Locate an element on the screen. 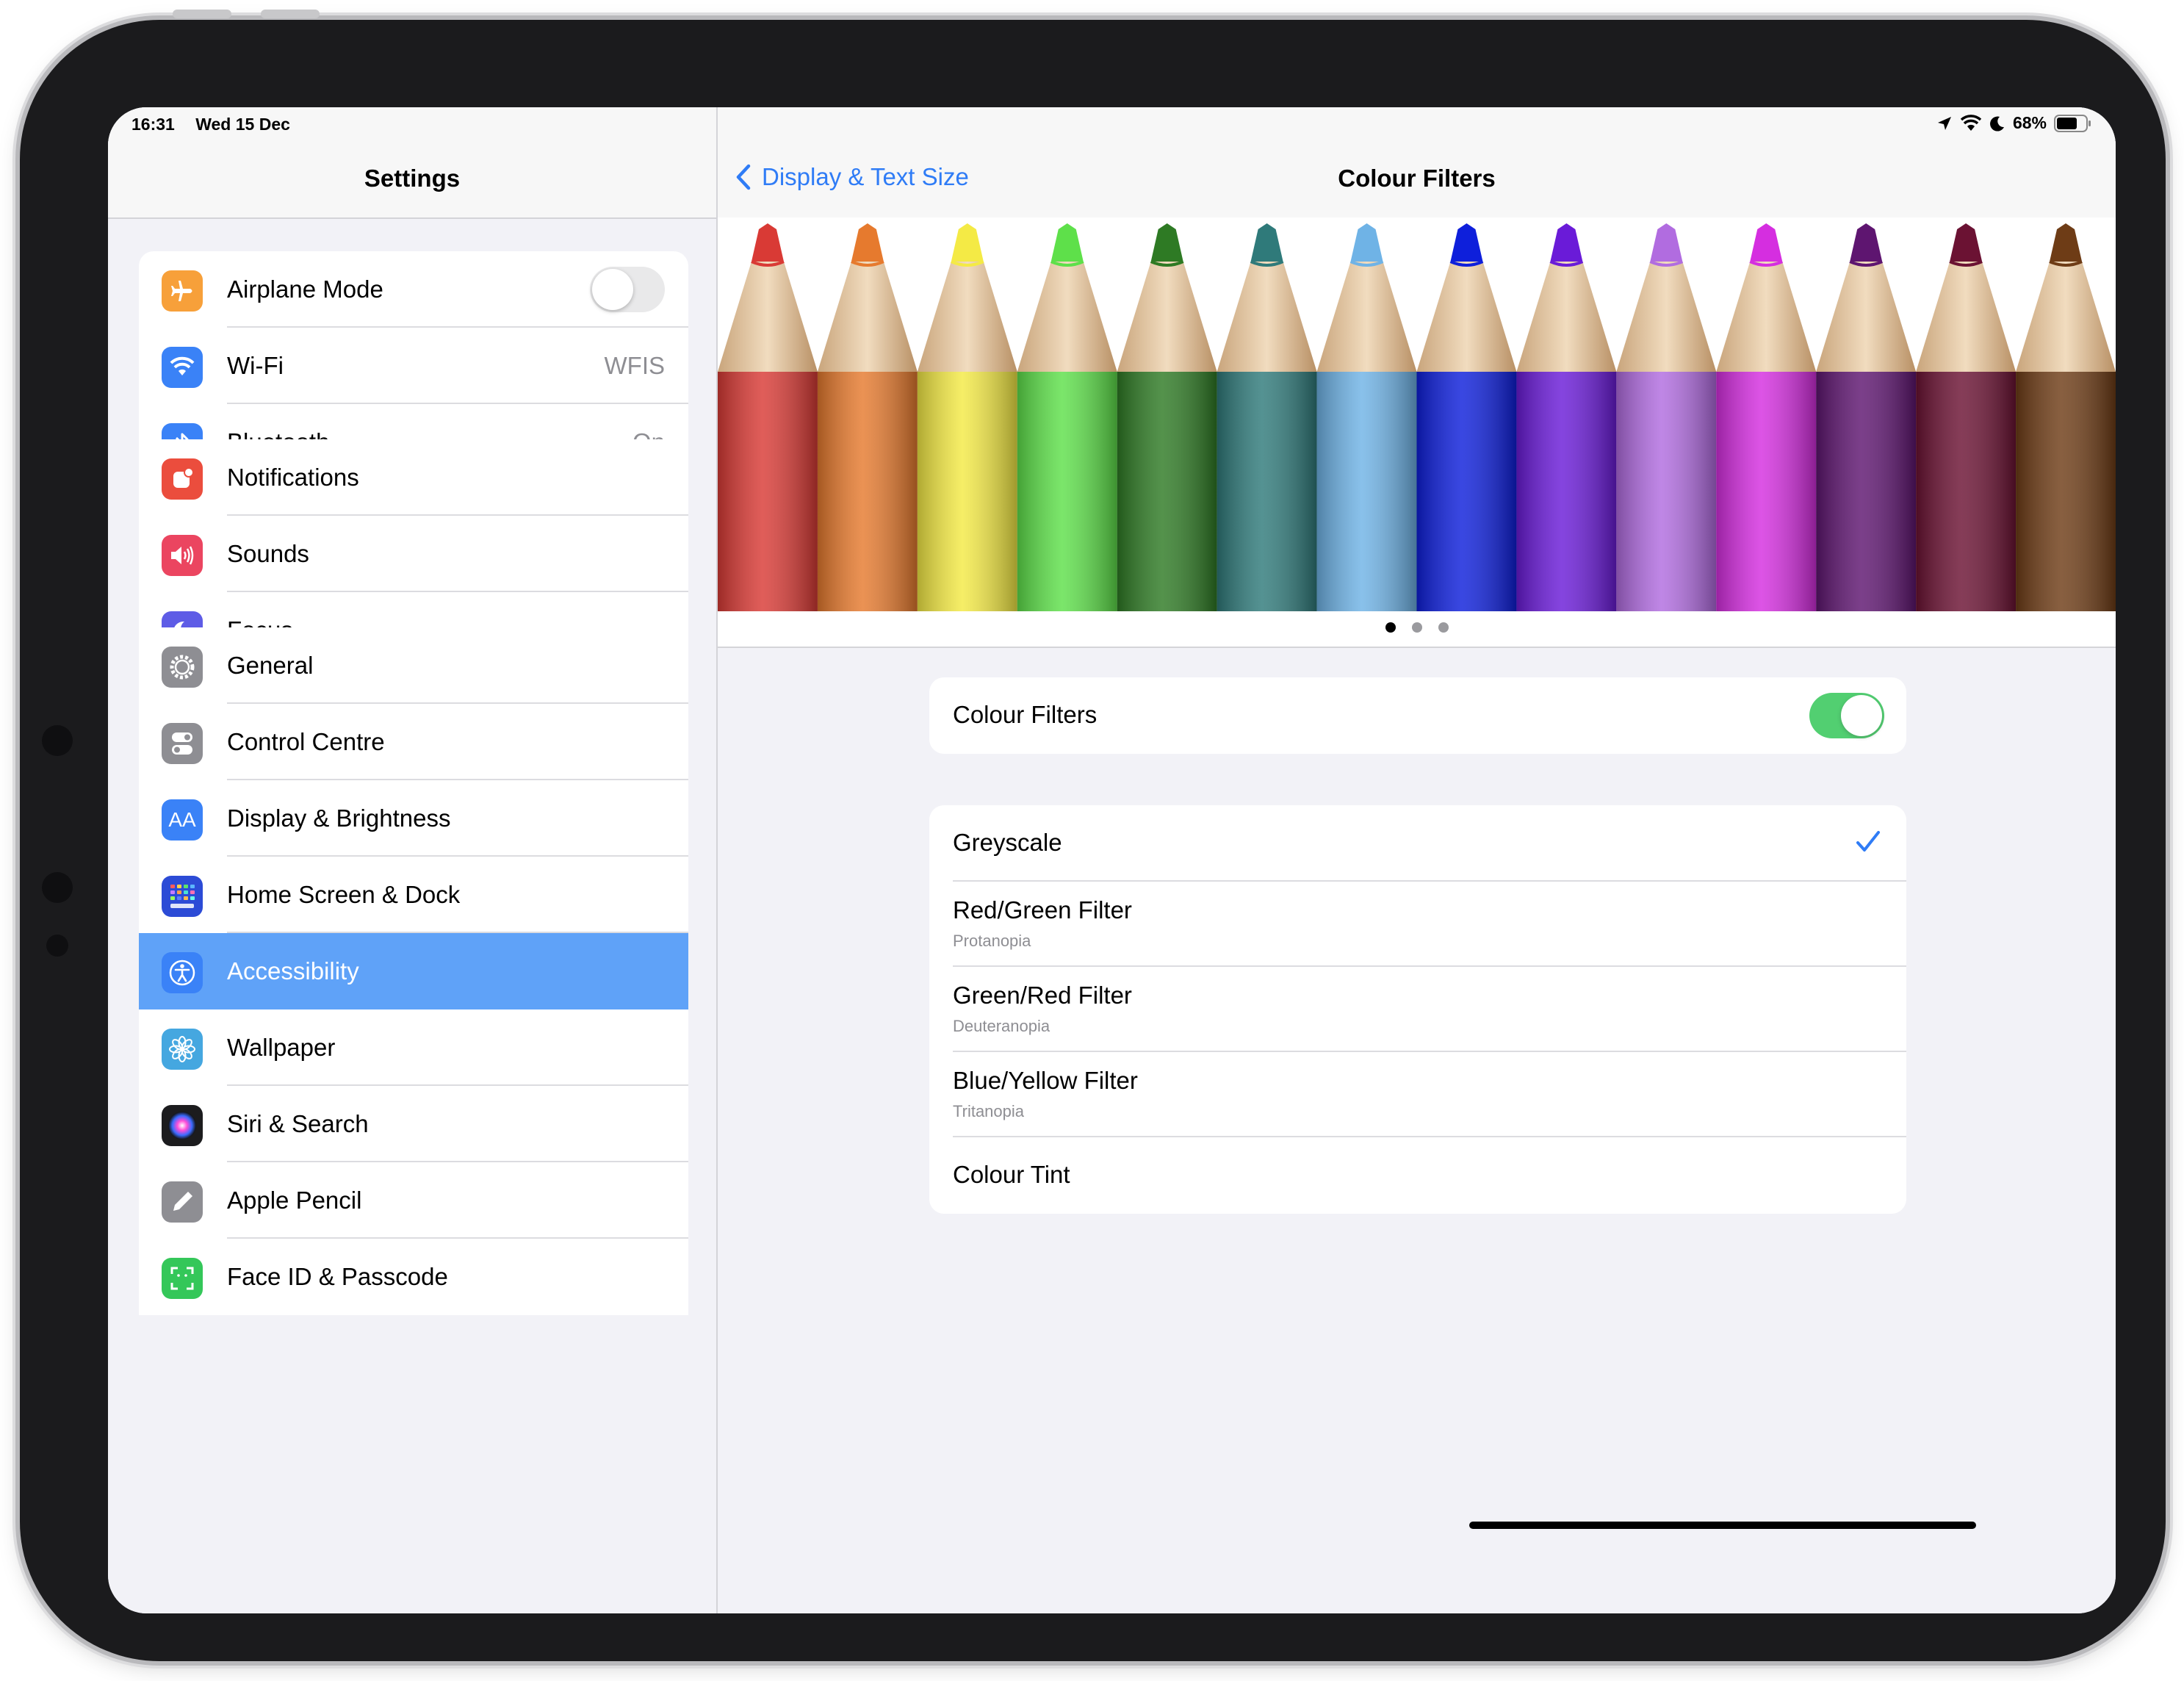 The width and height of the screenshot is (2184, 1681). status-bar-left: 16:31 Wed 15 Dec is located at coordinates (218, 124).